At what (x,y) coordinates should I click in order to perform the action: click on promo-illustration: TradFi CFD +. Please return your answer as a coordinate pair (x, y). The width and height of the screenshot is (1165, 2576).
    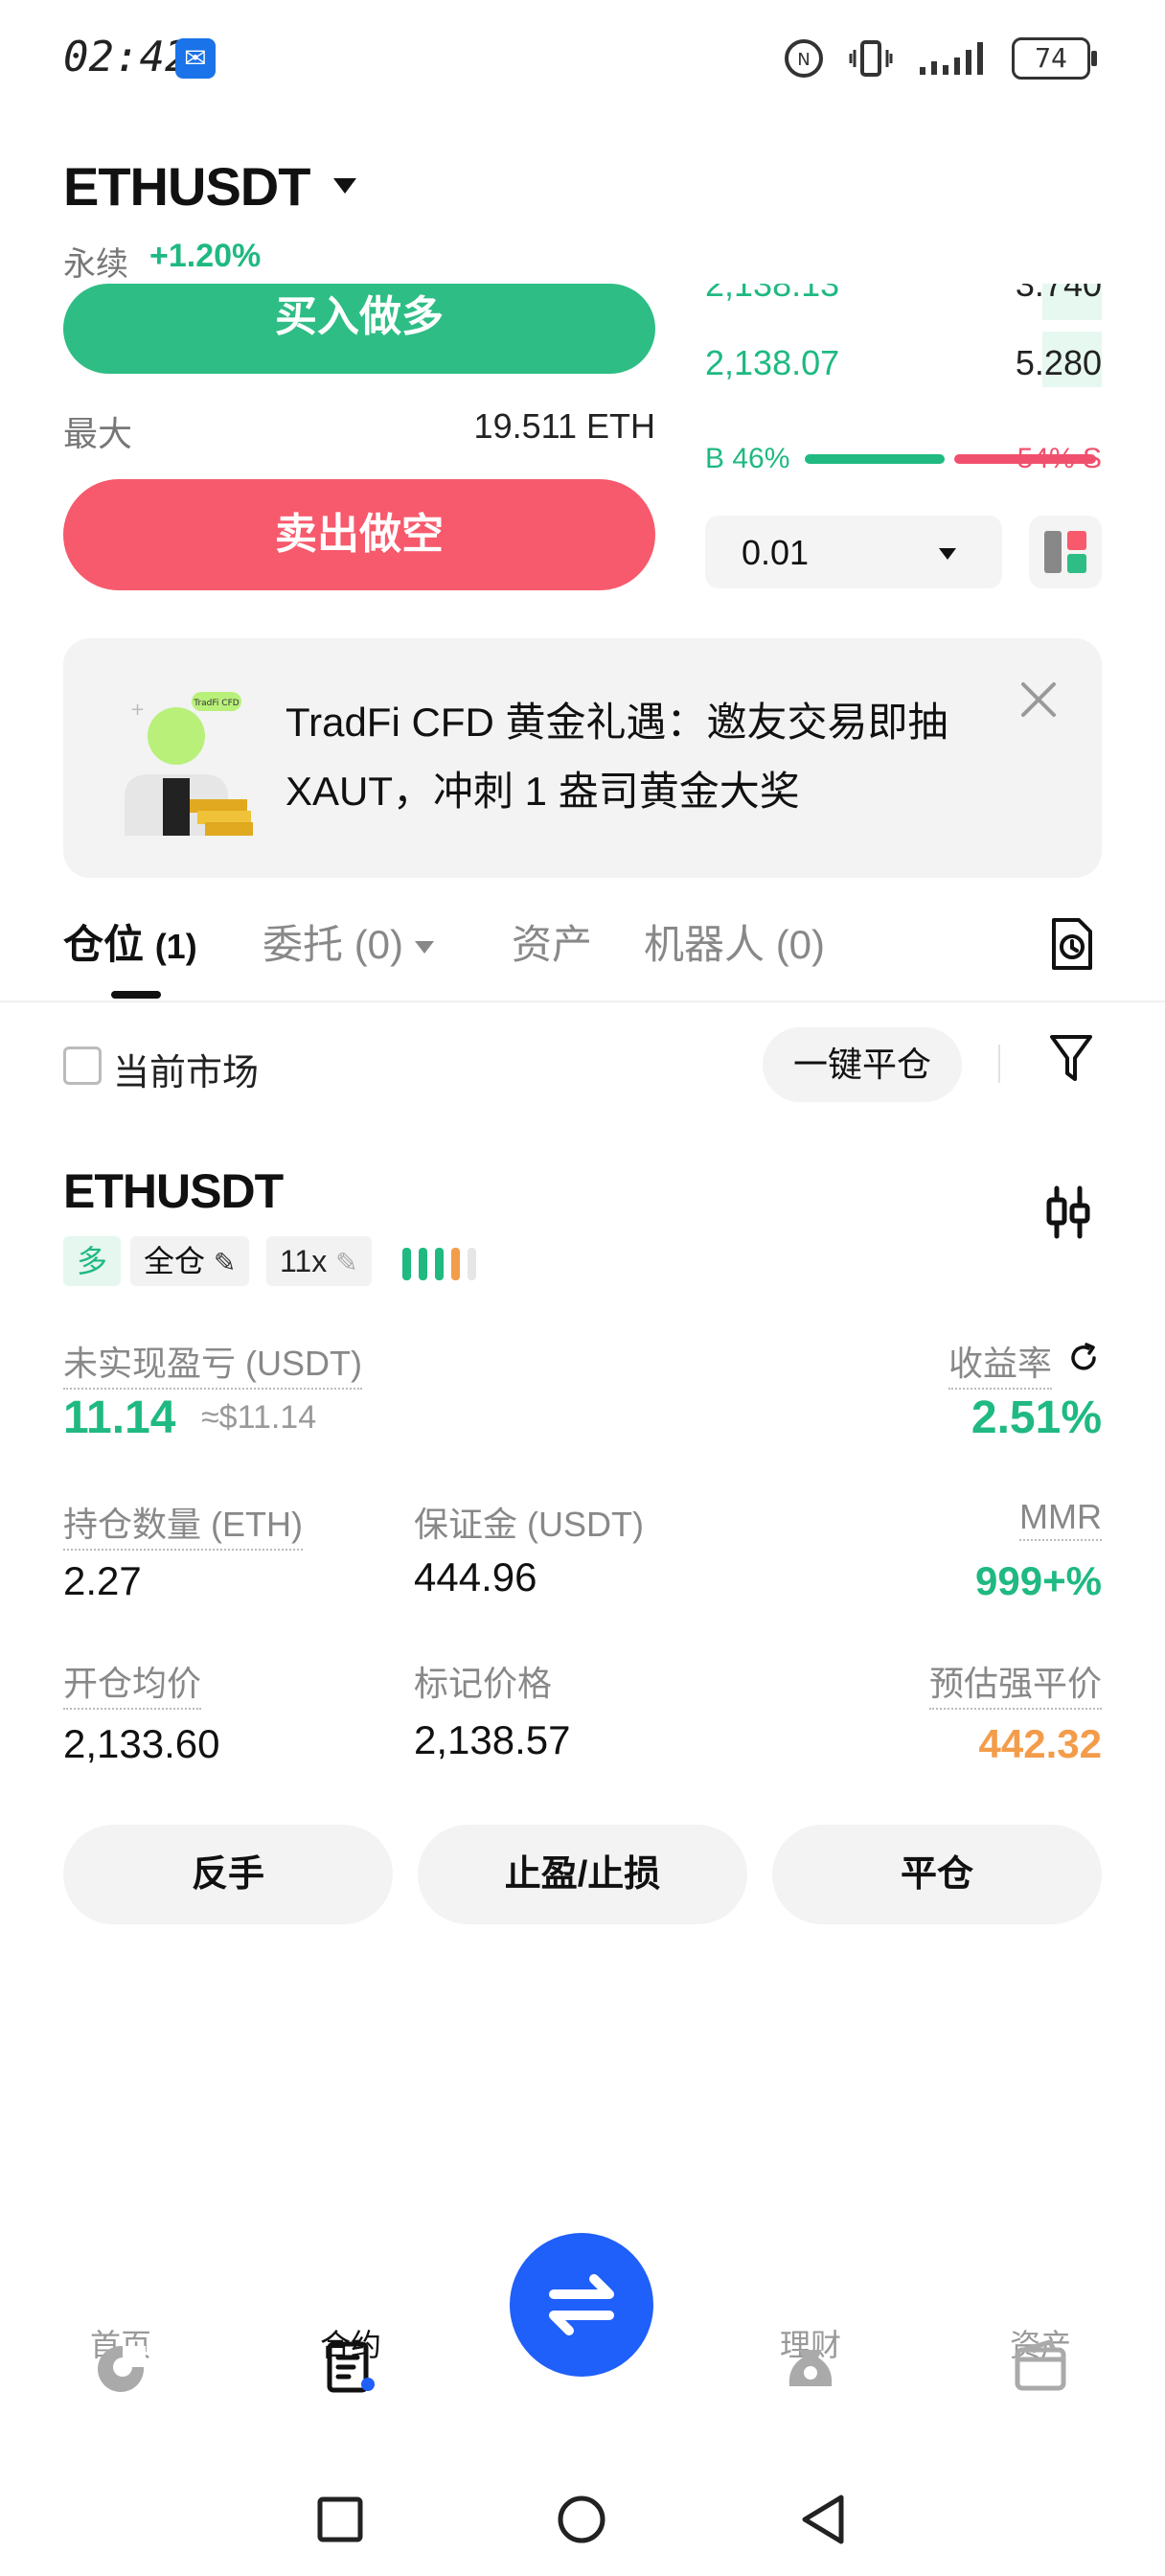
    Looking at the image, I should click on (190, 764).